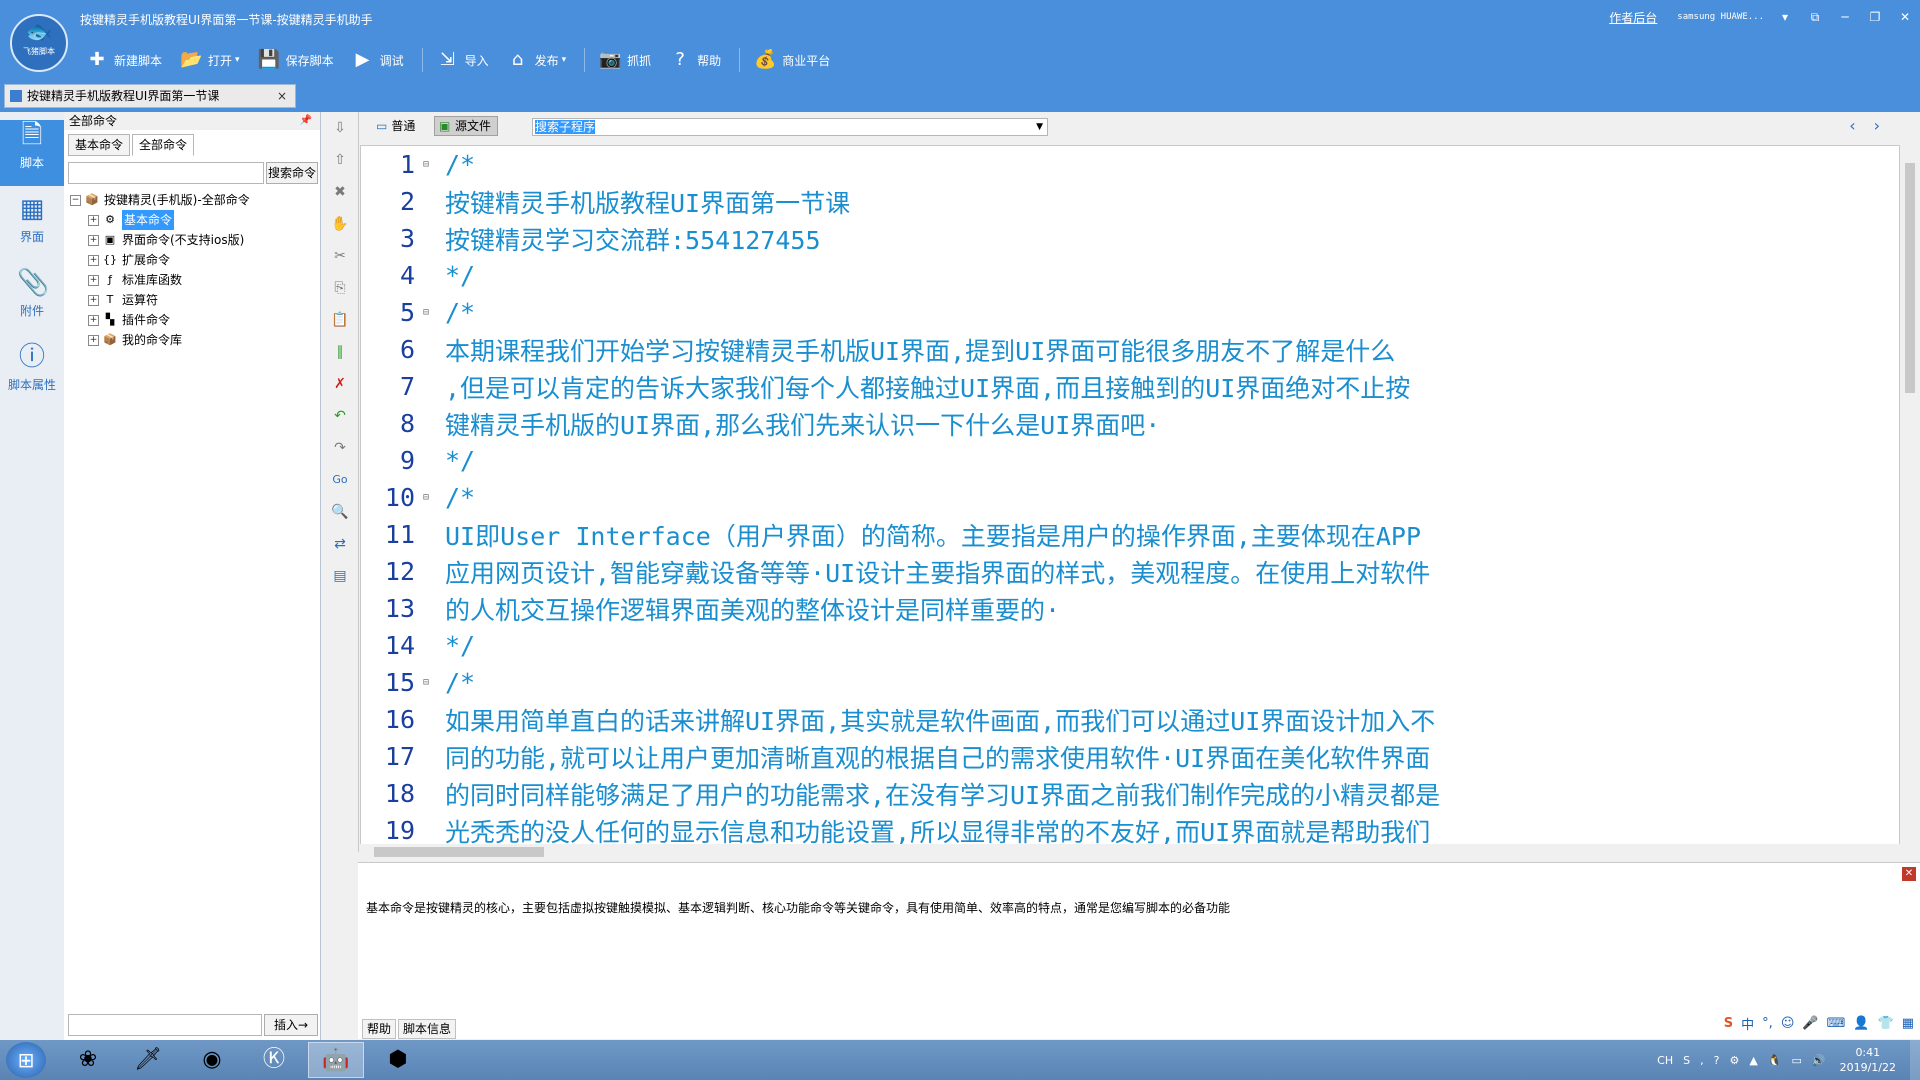 This screenshot has height=1080, width=1920. What do you see at coordinates (1908, 1023) in the screenshot?
I see `grid-menu-icon: ▦` at bounding box center [1908, 1023].